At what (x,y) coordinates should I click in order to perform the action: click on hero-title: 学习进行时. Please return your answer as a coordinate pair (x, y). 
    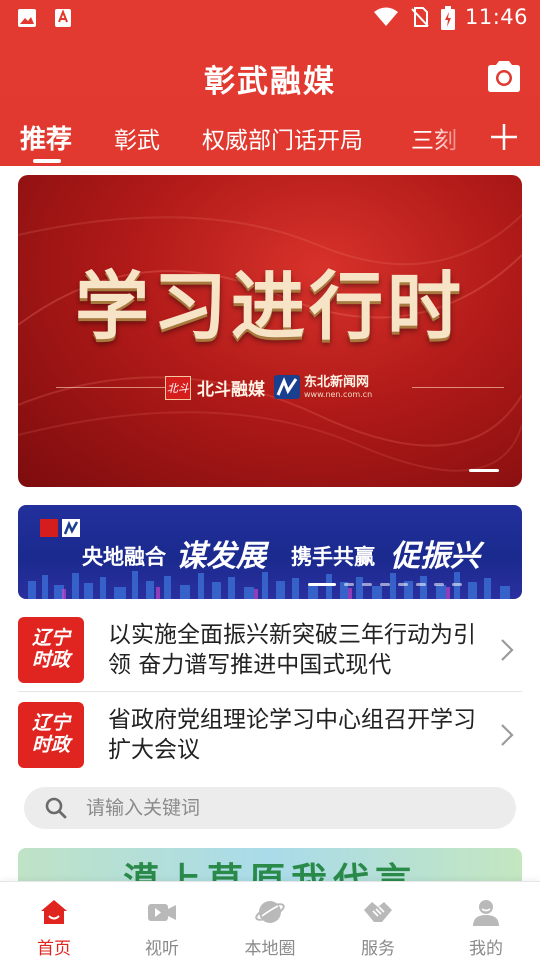
    Looking at the image, I should click on (270, 307).